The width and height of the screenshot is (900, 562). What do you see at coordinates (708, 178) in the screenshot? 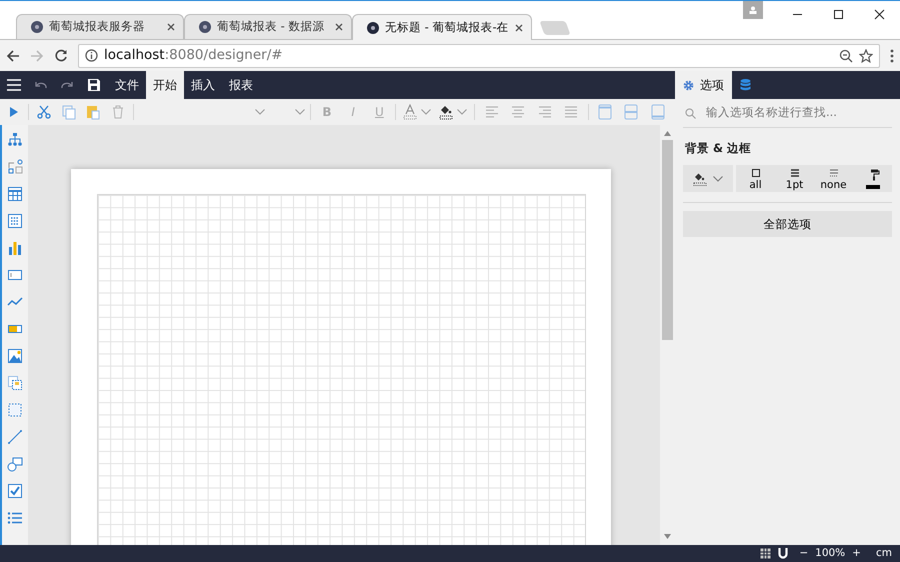
I see `fill-color-button` at bounding box center [708, 178].